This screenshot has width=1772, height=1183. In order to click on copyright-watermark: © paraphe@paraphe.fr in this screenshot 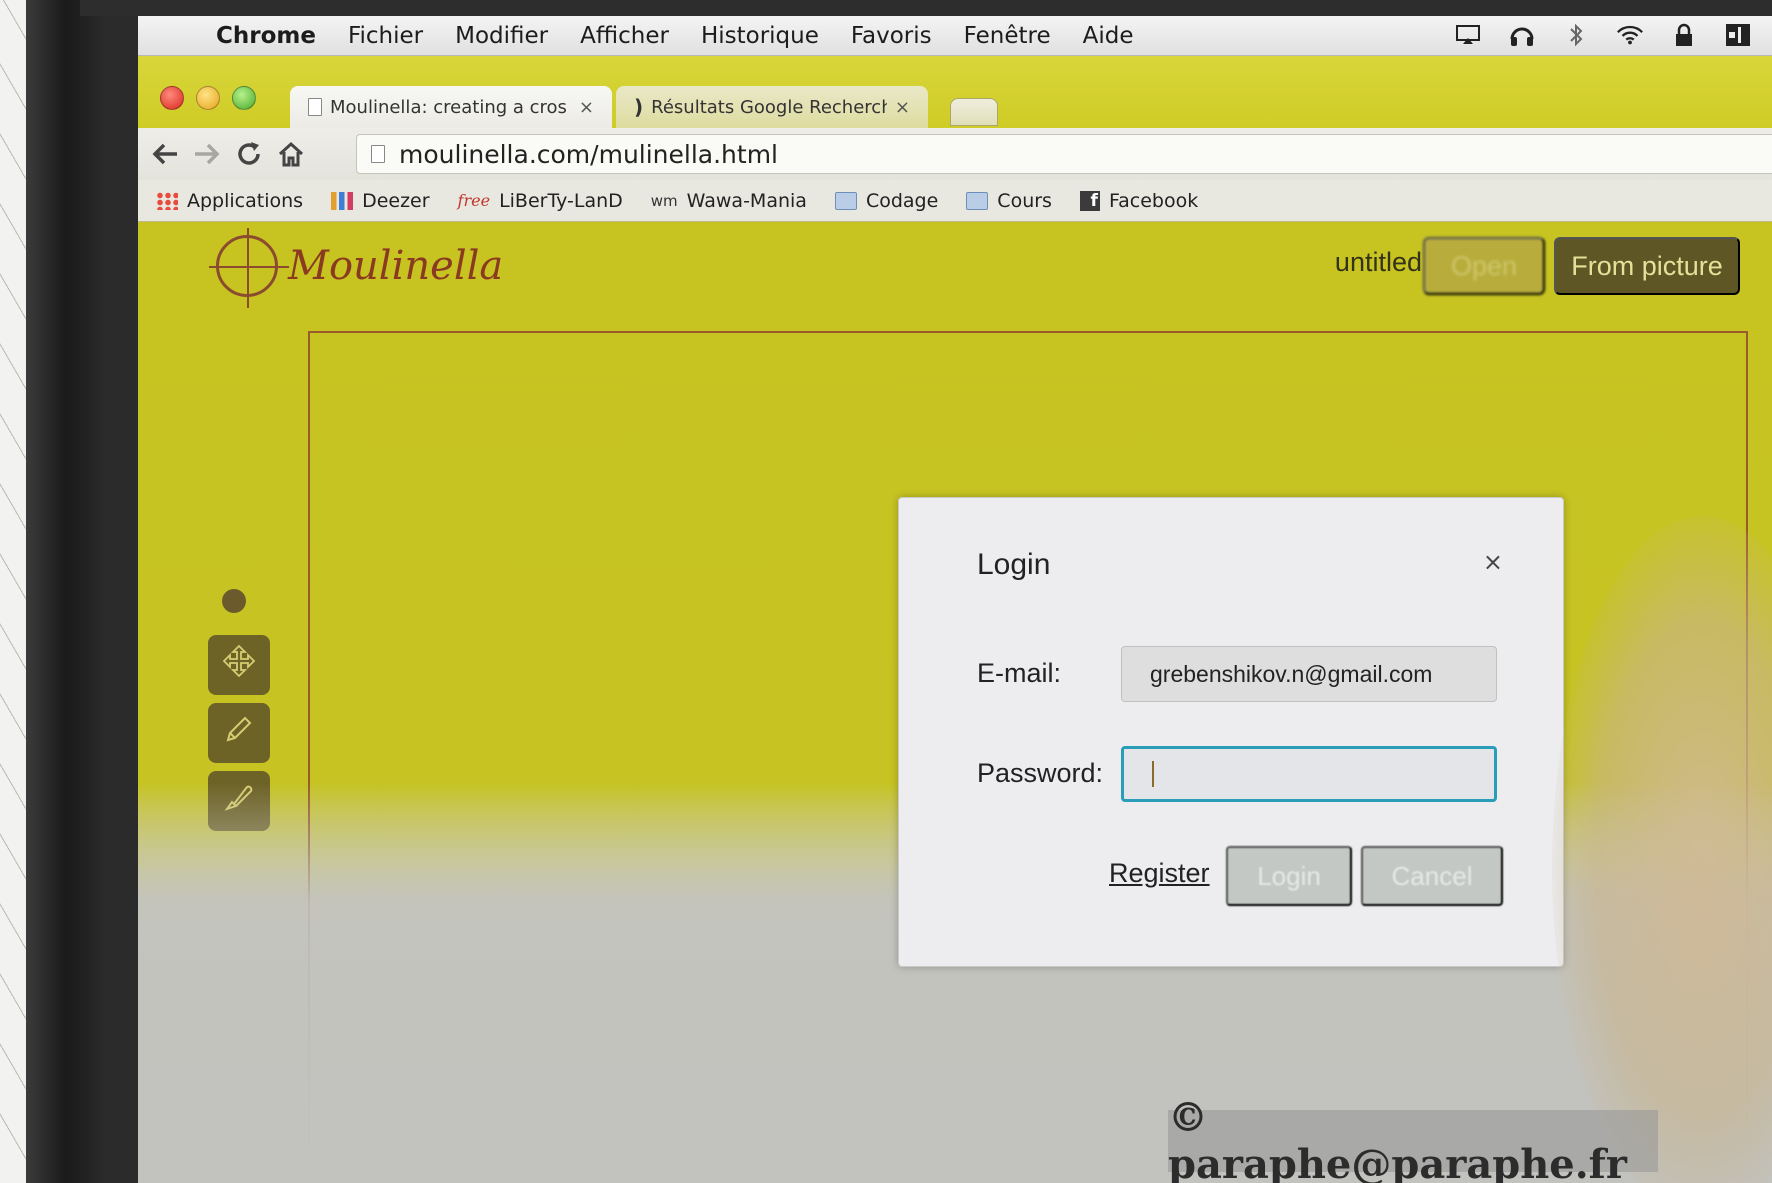, I will do `click(1413, 1138)`.